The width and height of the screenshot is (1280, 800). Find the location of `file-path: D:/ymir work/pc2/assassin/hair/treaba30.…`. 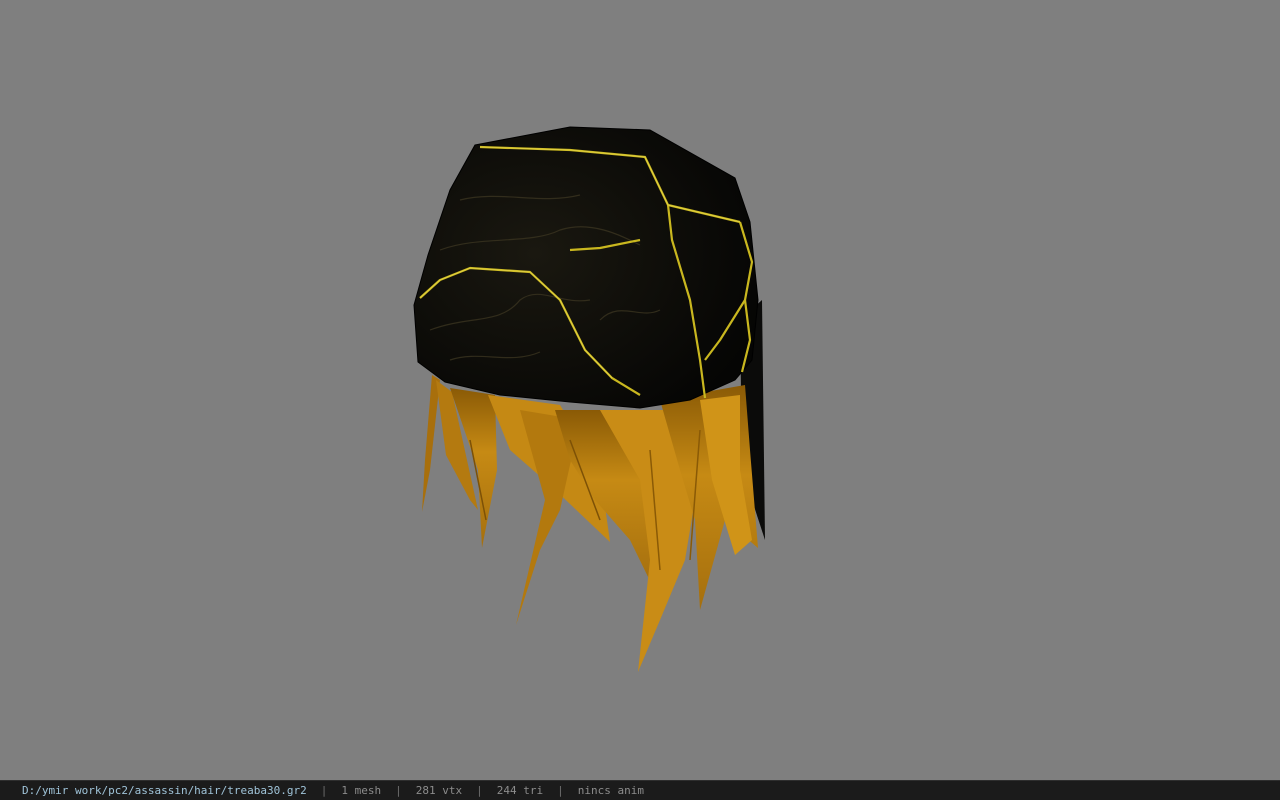

file-path: D:/ymir work/pc2/assassin/hair/treaba30.… is located at coordinates (164, 790).